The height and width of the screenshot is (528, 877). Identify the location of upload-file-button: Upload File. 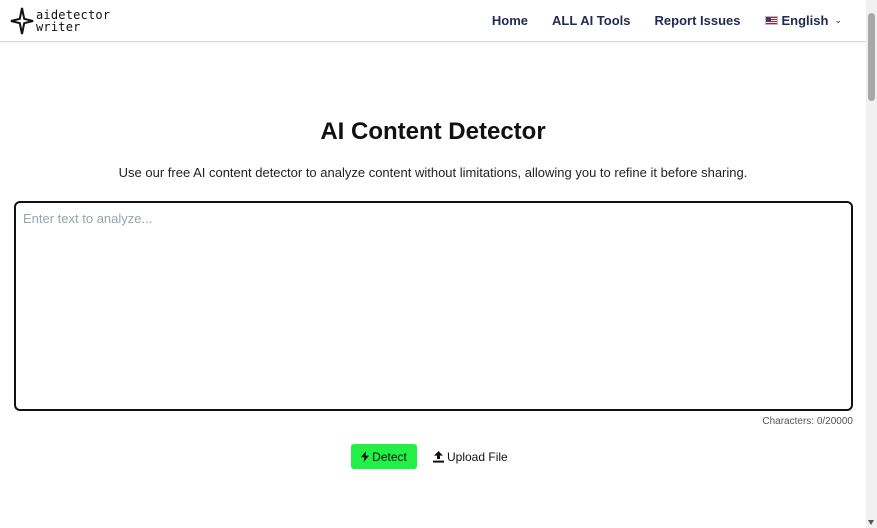
(470, 456).